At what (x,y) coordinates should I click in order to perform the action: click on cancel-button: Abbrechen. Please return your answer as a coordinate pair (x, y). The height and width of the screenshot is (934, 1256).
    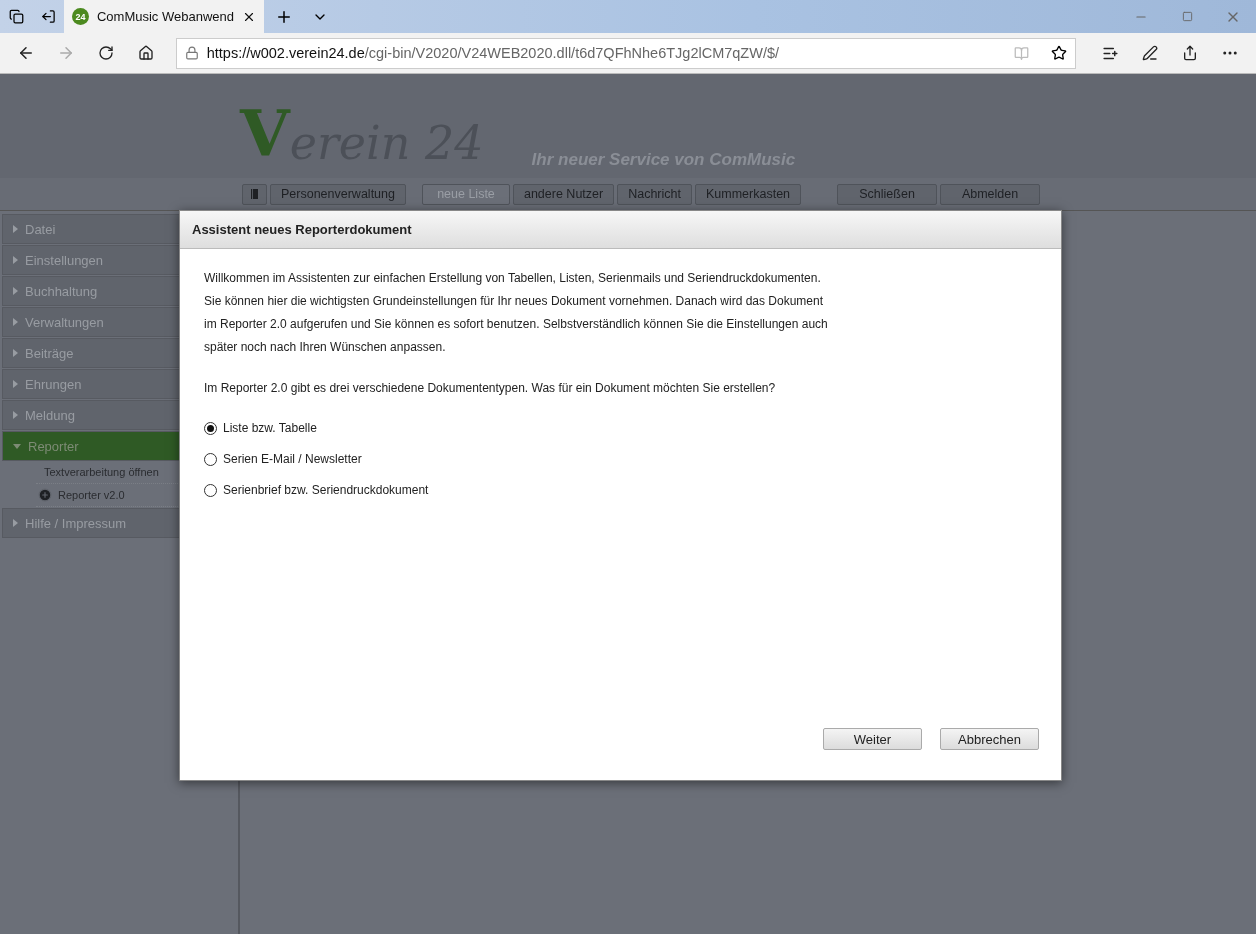
    Looking at the image, I should click on (989, 739).